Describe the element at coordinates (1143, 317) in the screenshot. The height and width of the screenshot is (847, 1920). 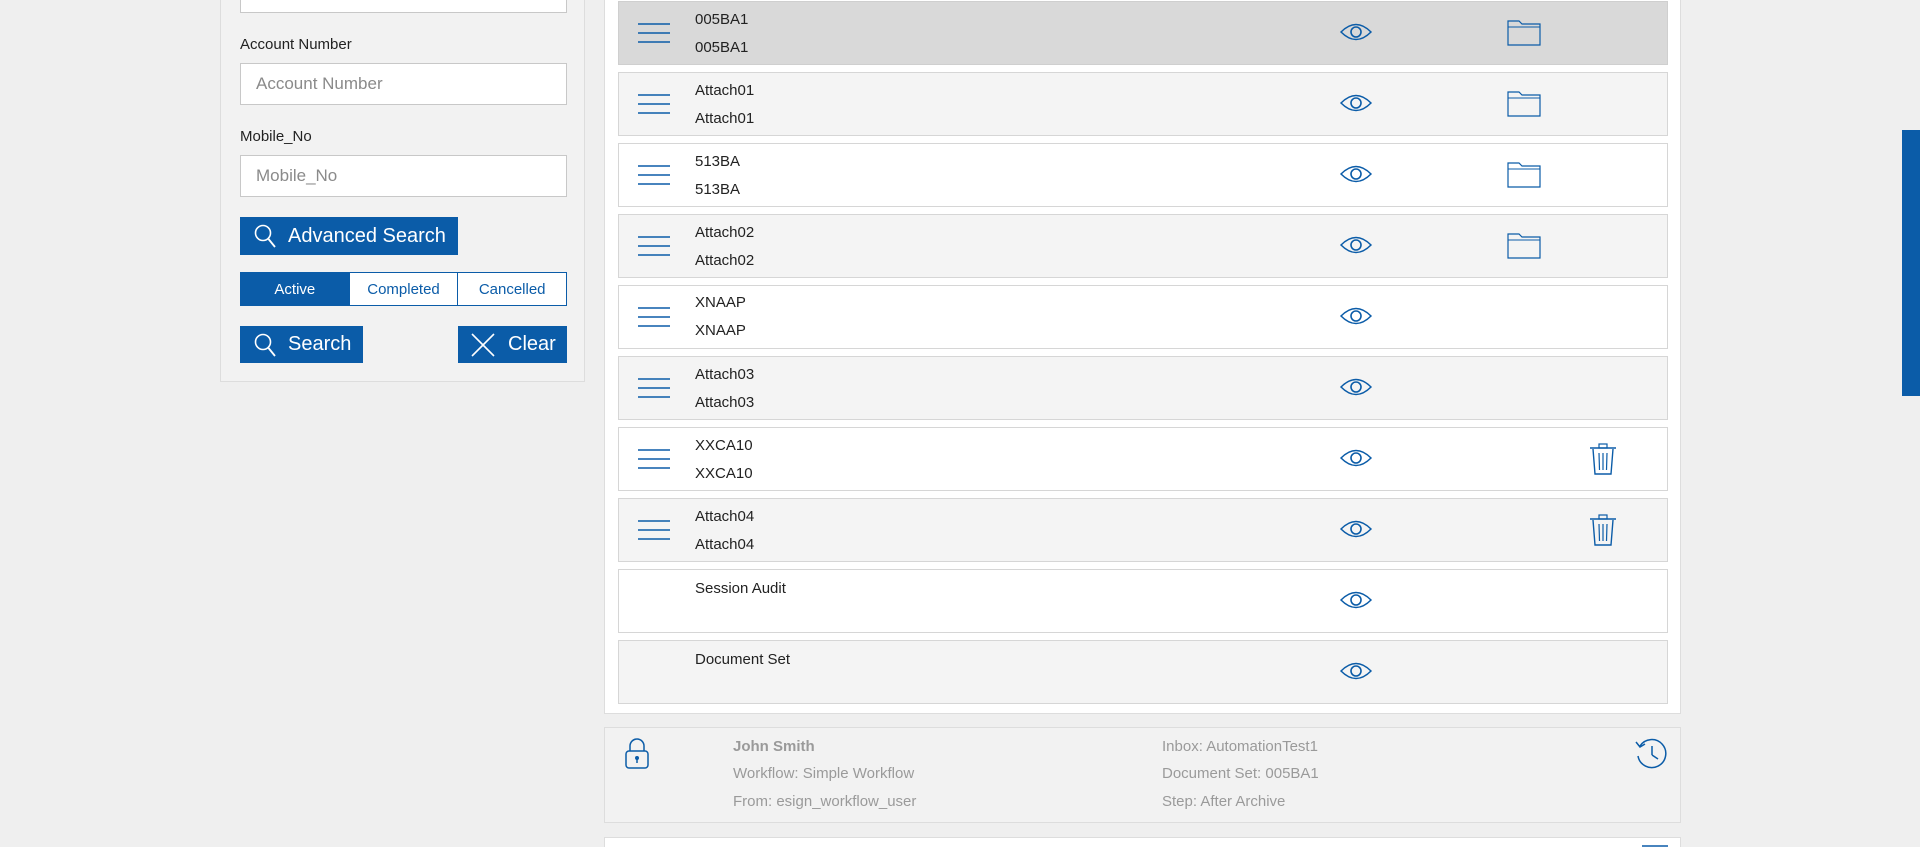
I see `list-item: XNAAP XNAAP` at that location.